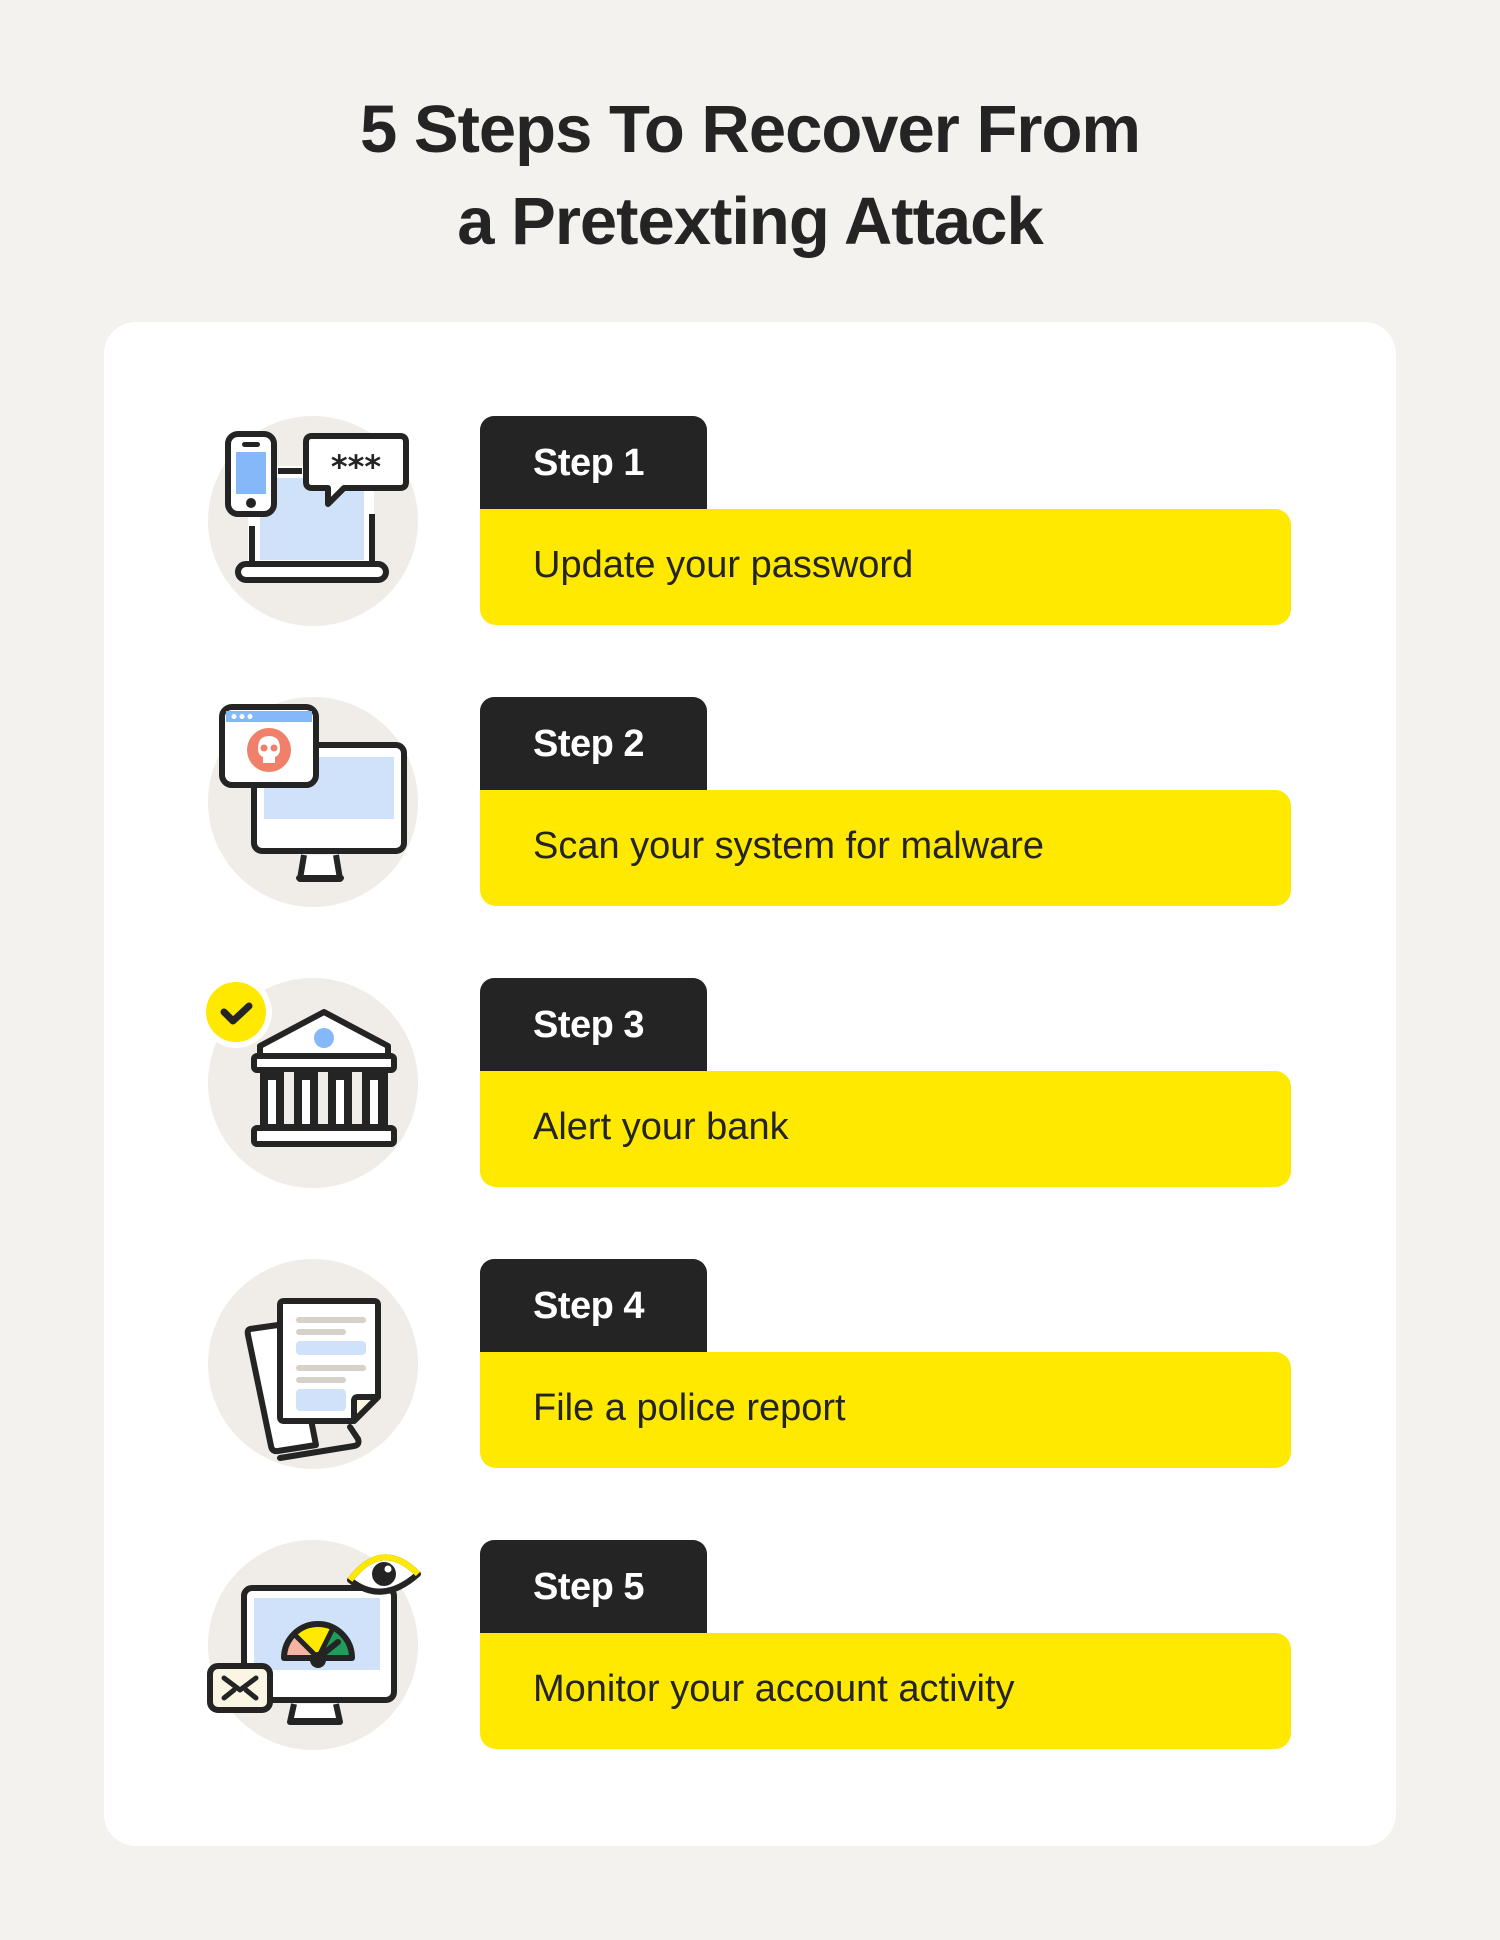 The width and height of the screenshot is (1500, 1940). Describe the element at coordinates (589, 744) in the screenshot. I see `step-label: Step 2` at that location.